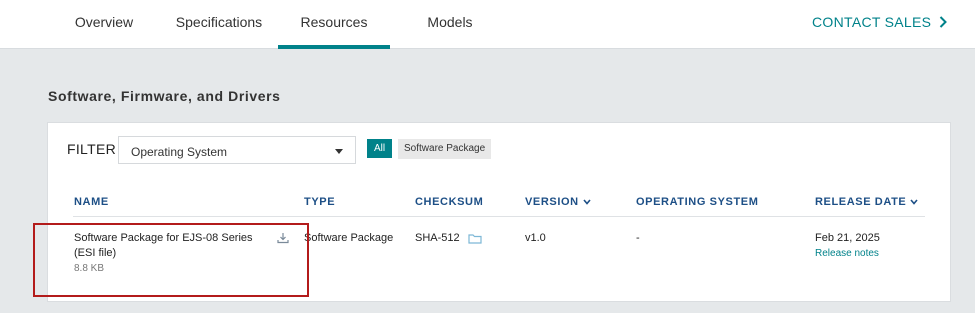 This screenshot has width=975, height=313. Describe the element at coordinates (638, 238) in the screenshot. I see `file-operating-system: -` at that location.